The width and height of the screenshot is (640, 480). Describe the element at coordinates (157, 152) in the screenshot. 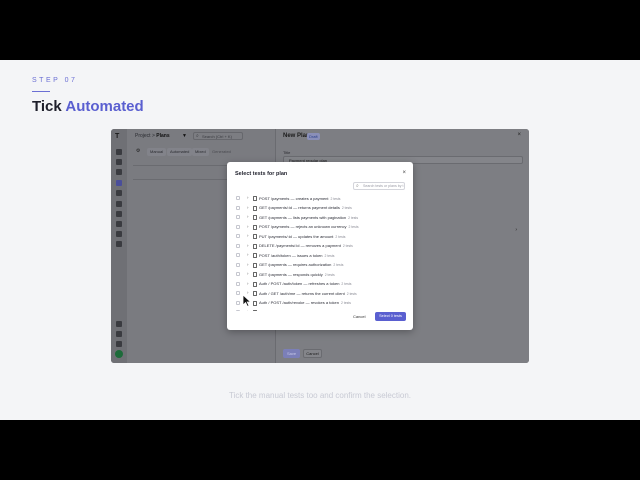

I see `tab-manual: Manual` at that location.